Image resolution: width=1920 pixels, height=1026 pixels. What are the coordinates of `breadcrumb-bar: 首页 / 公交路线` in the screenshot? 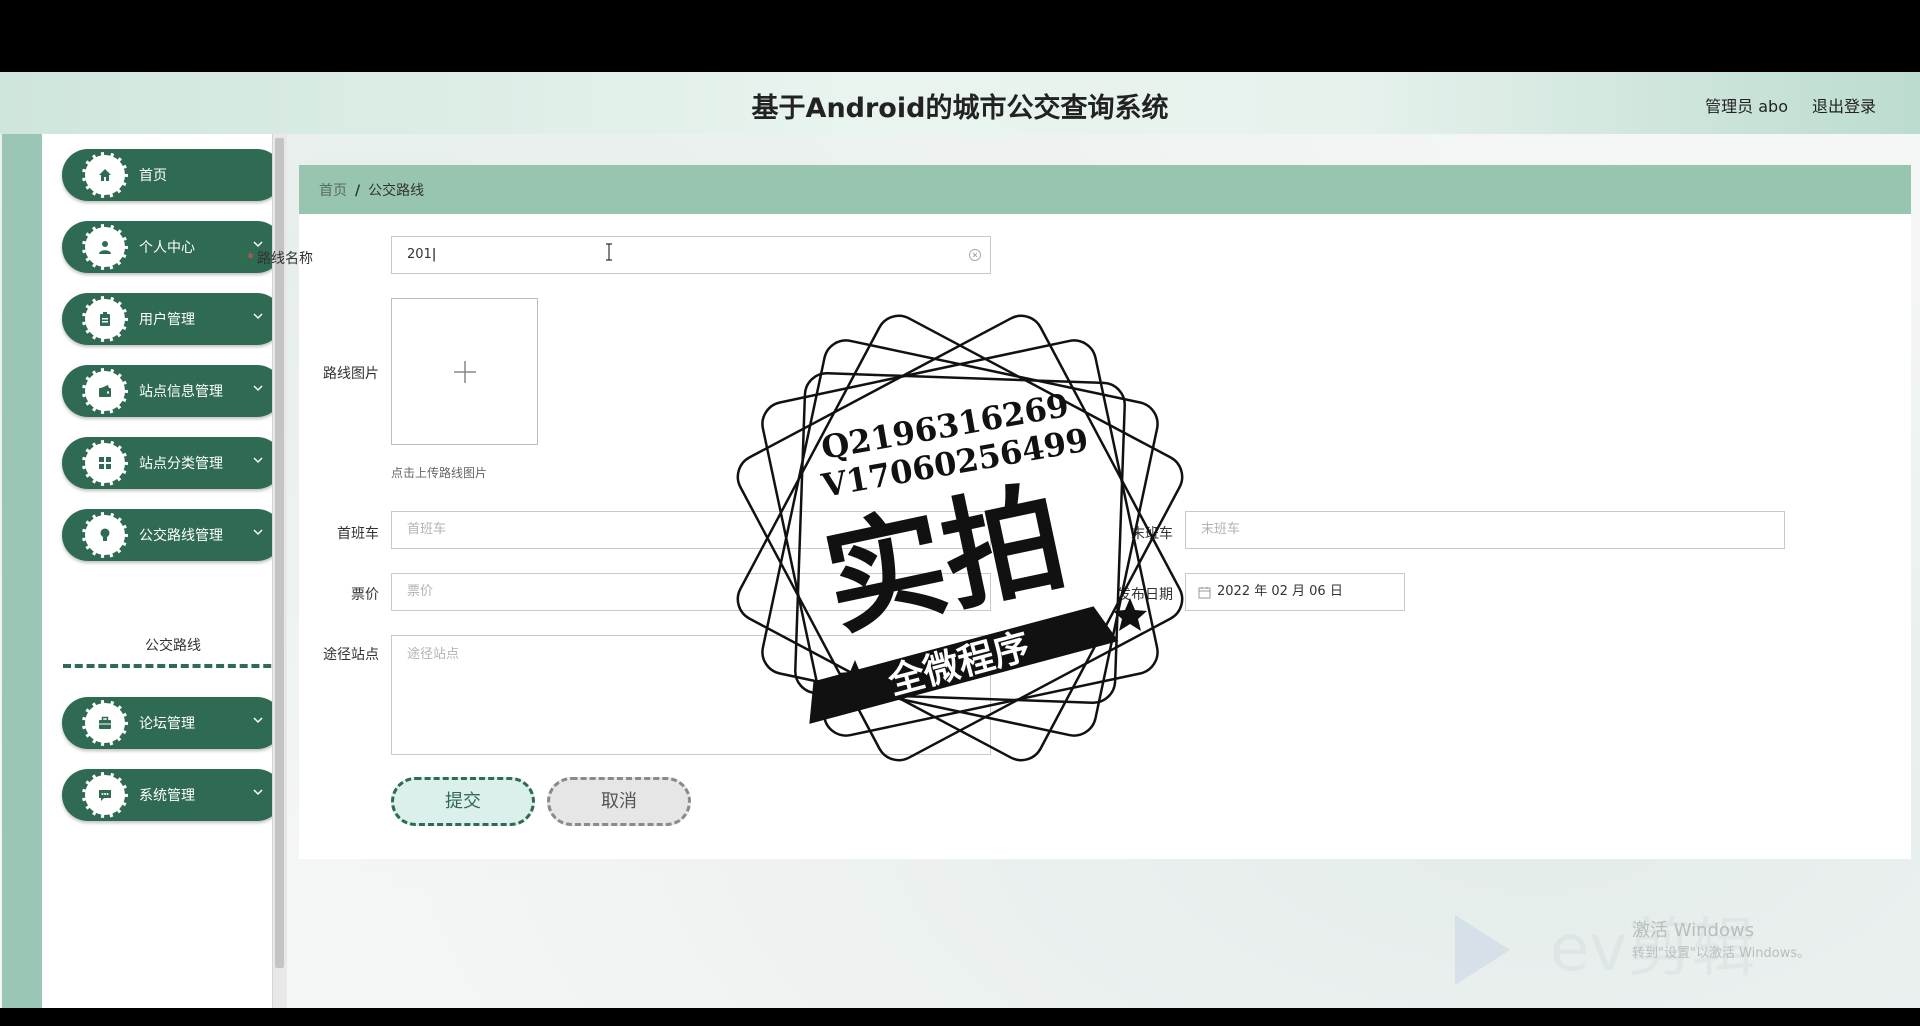 It's located at (1105, 189).